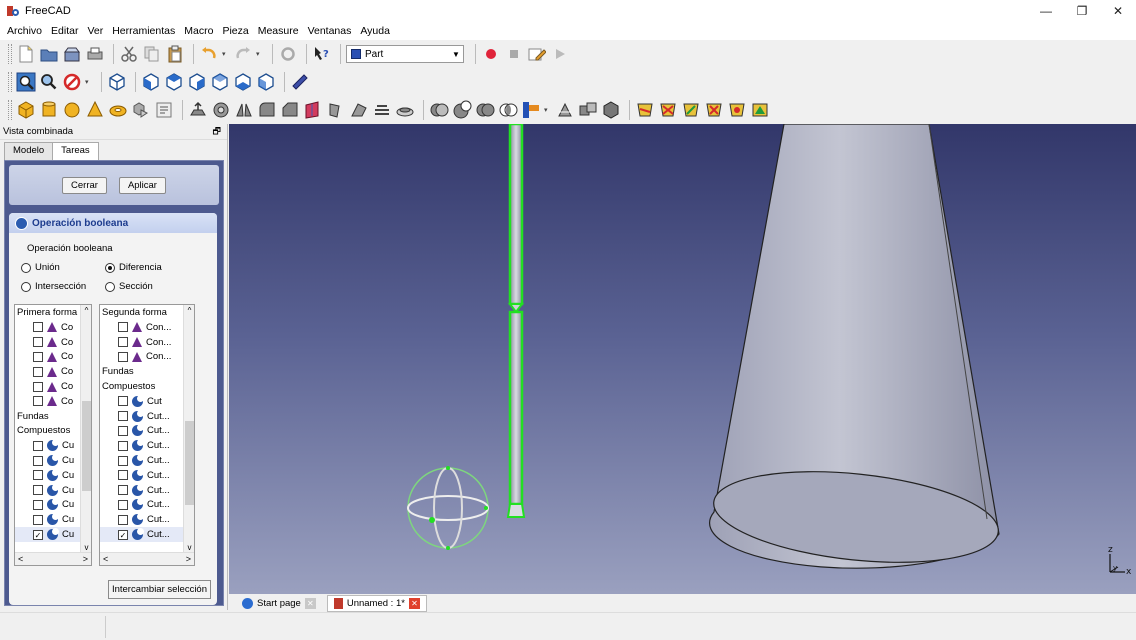 The height and width of the screenshot is (640, 1136). What do you see at coordinates (714, 110) in the screenshot?
I see `measure-clear-icon` at bounding box center [714, 110].